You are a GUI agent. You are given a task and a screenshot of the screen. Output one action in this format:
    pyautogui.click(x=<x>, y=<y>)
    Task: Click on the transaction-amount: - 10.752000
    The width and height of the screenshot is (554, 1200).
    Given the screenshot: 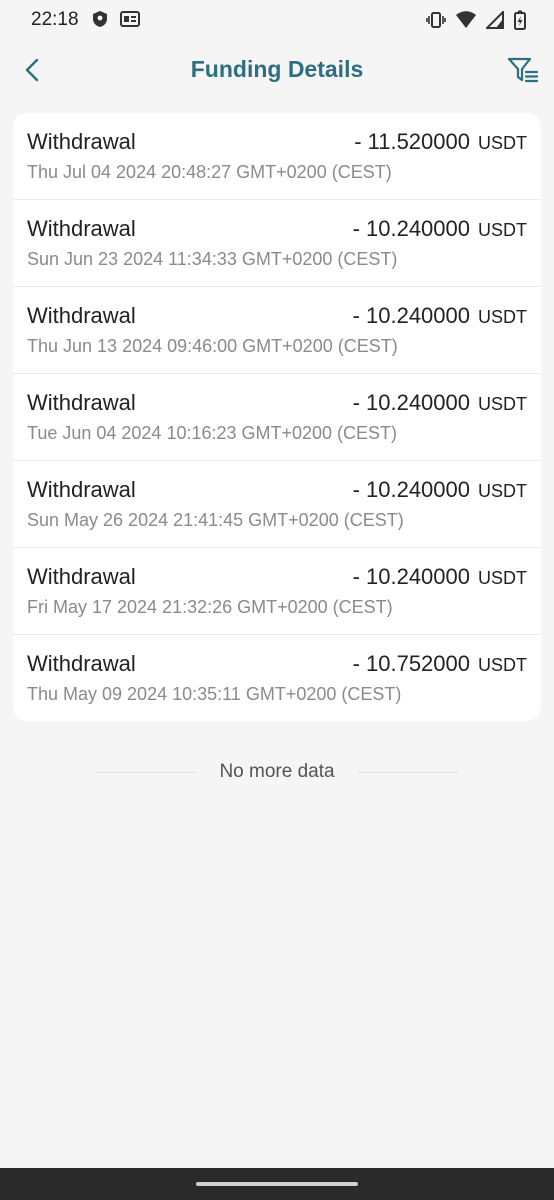 What is the action you would take?
    pyautogui.click(x=411, y=663)
    